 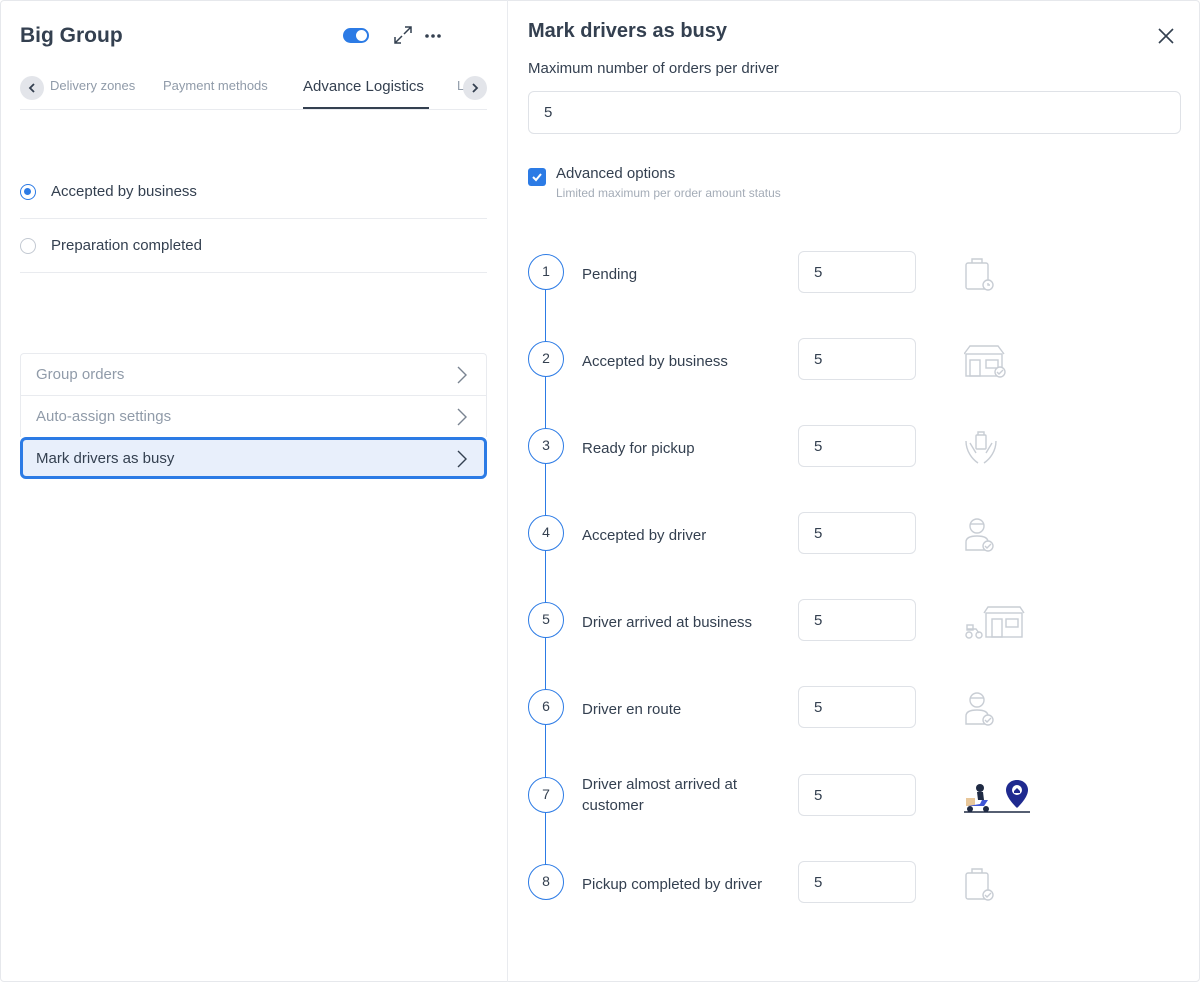 What do you see at coordinates (366, 108) in the screenshot?
I see `active-tab-indicator` at bounding box center [366, 108].